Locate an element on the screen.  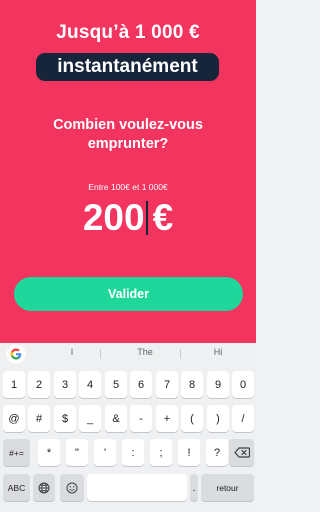
key-semicolon: ; is located at coordinates (161, 452).